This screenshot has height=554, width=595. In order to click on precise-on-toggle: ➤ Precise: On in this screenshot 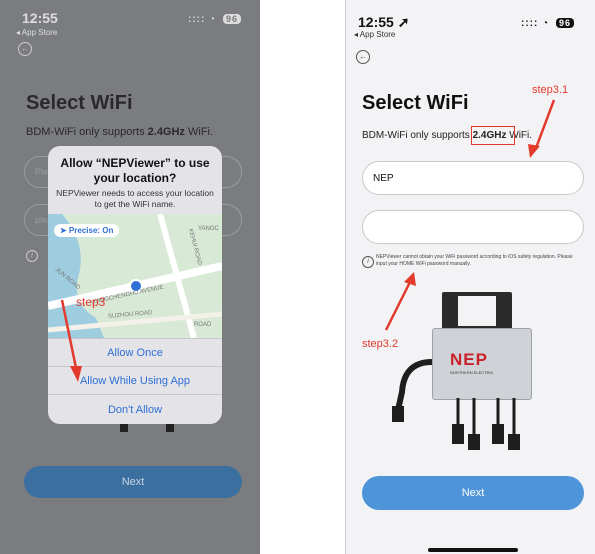, I will do `click(87, 230)`.